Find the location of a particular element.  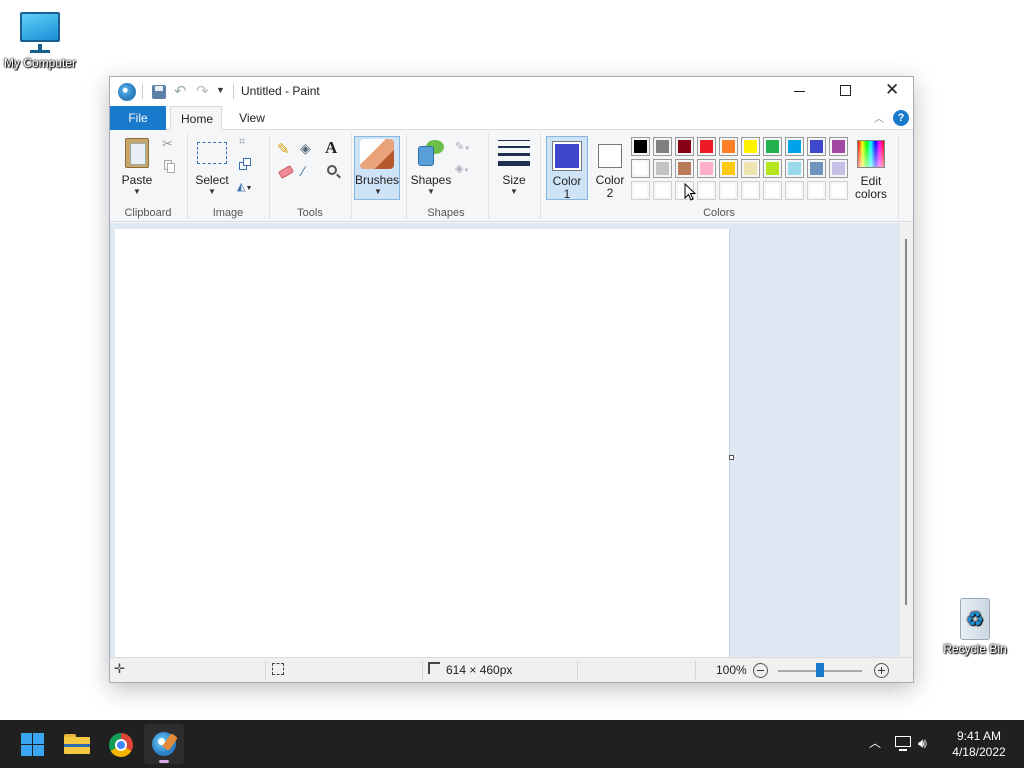

status-bar: ✛ 614 × 460px 100% is located at coordinates (511, 669).